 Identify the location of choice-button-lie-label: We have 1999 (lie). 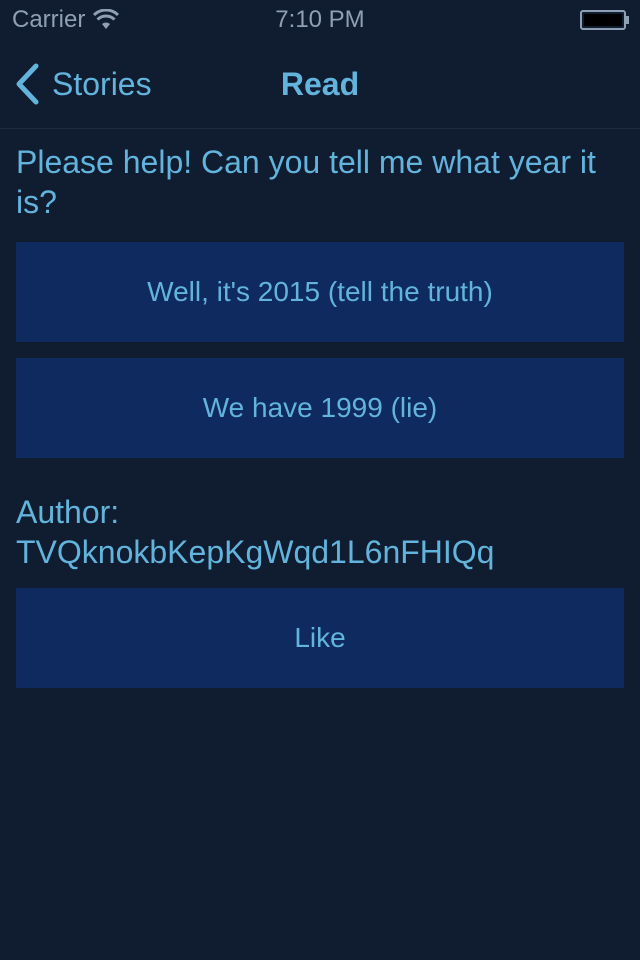
(320, 407).